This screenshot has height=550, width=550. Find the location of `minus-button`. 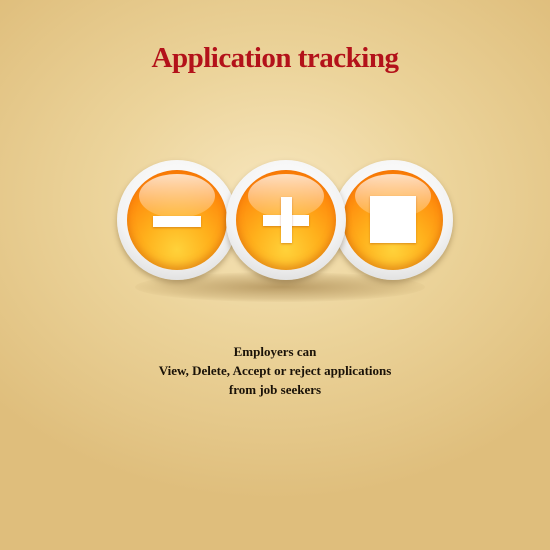

minus-button is located at coordinates (177, 220).